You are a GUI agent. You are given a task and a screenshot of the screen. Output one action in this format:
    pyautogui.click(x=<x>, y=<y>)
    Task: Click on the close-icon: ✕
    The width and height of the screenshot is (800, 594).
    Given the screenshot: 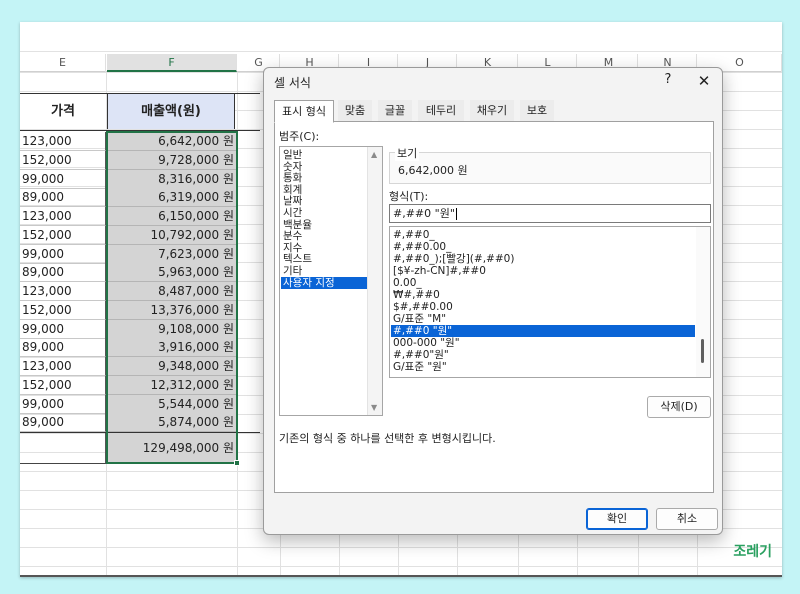 What is the action you would take?
    pyautogui.click(x=704, y=81)
    